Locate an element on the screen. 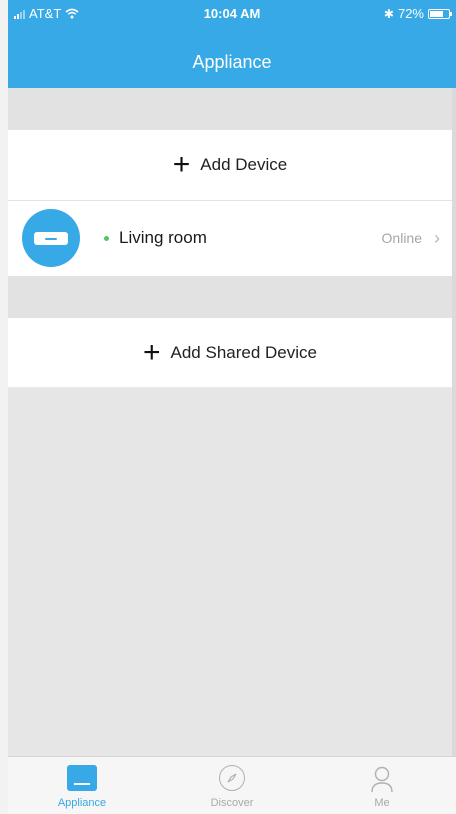 The width and height of the screenshot is (456, 814). add-shared-device-label: Add Shared Device is located at coordinates (243, 352).